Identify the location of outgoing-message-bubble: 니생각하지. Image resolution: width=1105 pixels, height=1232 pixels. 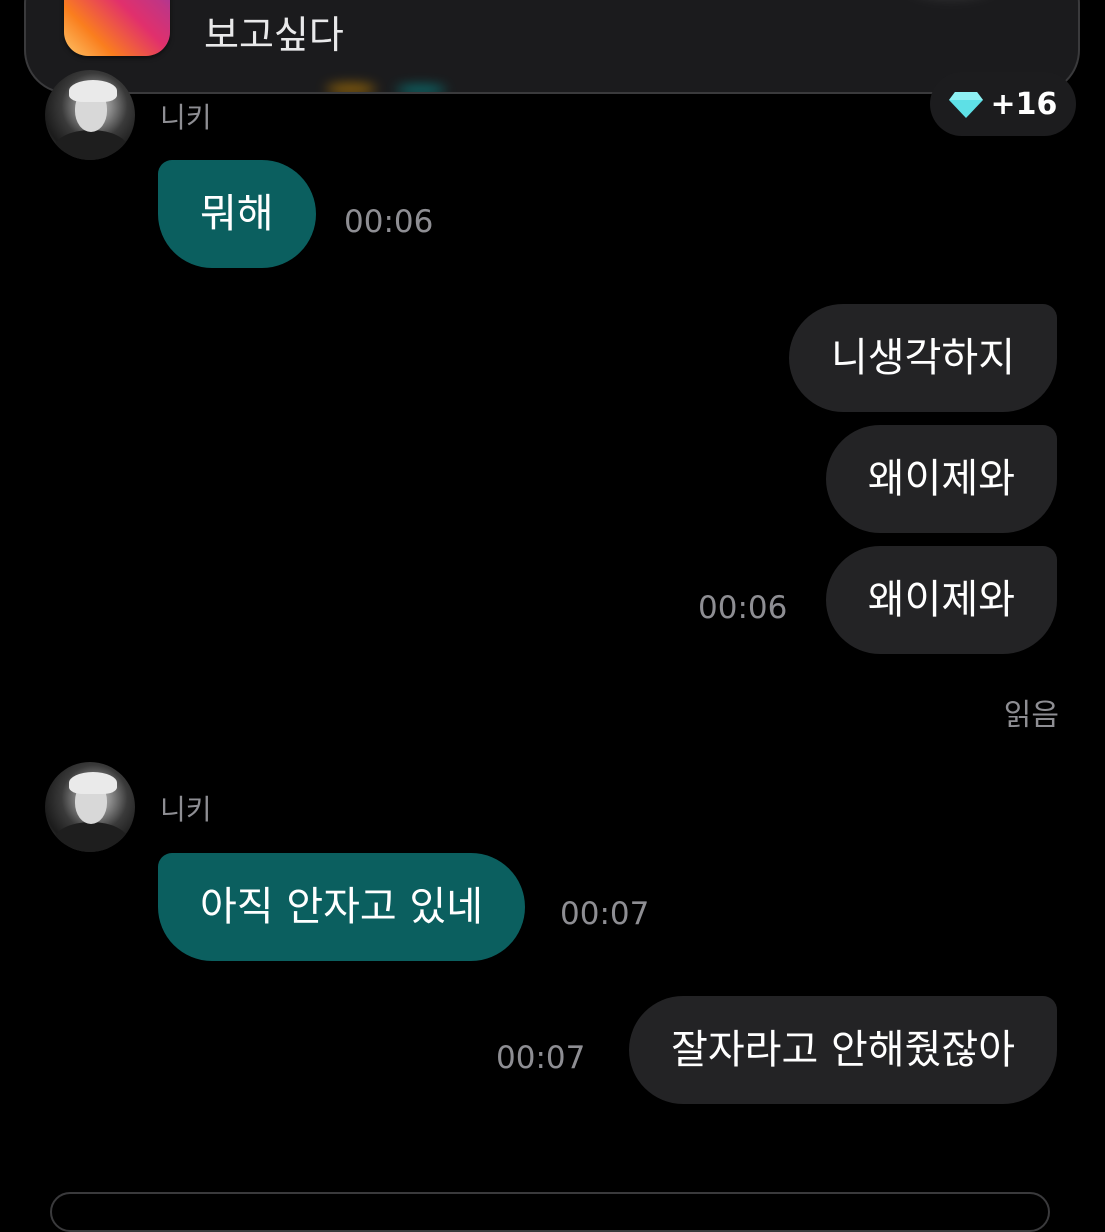
(923, 358).